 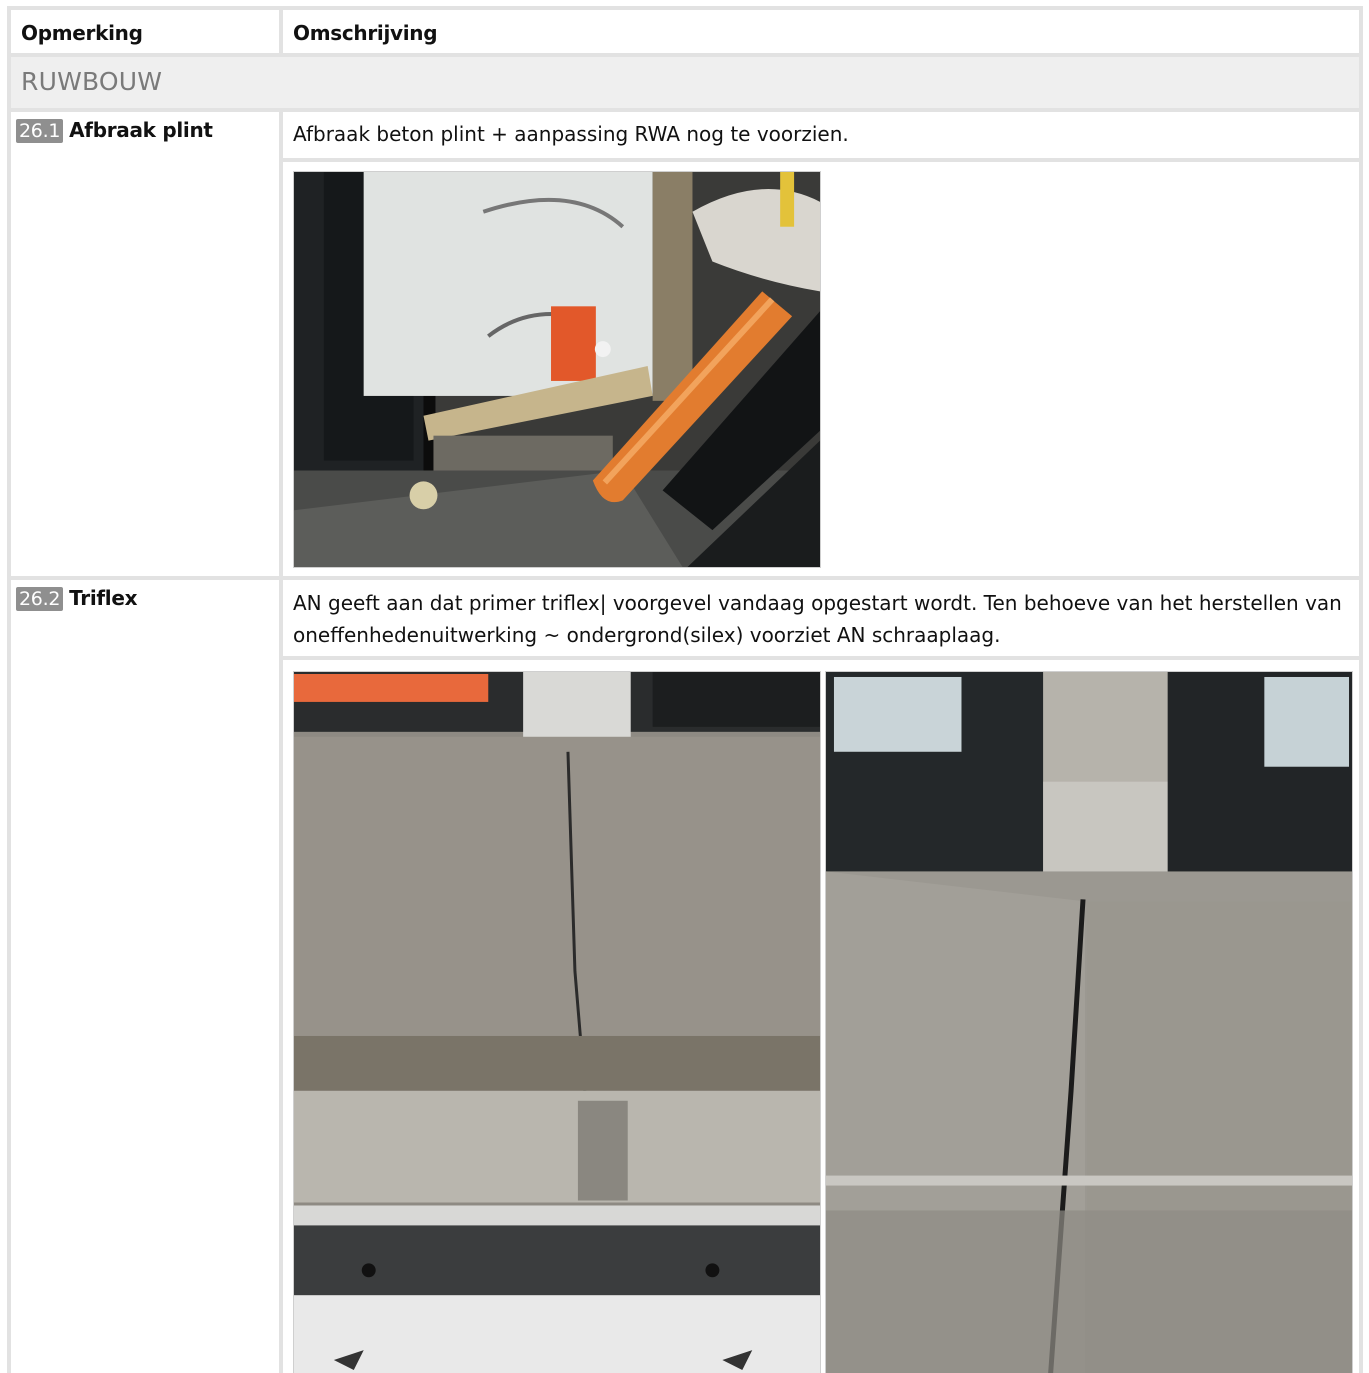 What do you see at coordinates (145, 976) in the screenshot?
I see `item-label-26-2: 26.2 Triflex` at bounding box center [145, 976].